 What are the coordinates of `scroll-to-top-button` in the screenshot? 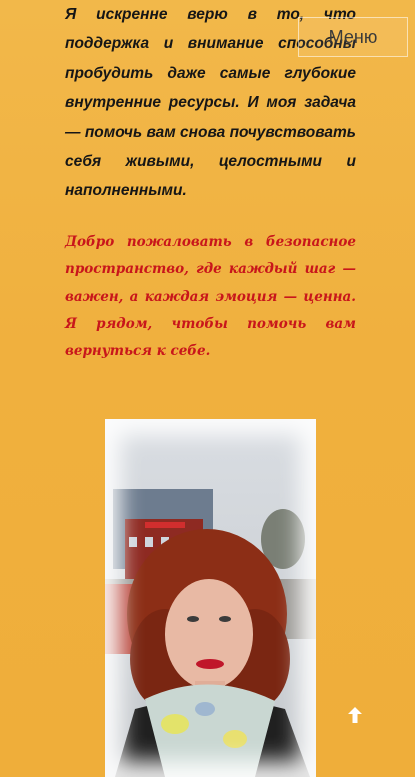 It's located at (355, 715).